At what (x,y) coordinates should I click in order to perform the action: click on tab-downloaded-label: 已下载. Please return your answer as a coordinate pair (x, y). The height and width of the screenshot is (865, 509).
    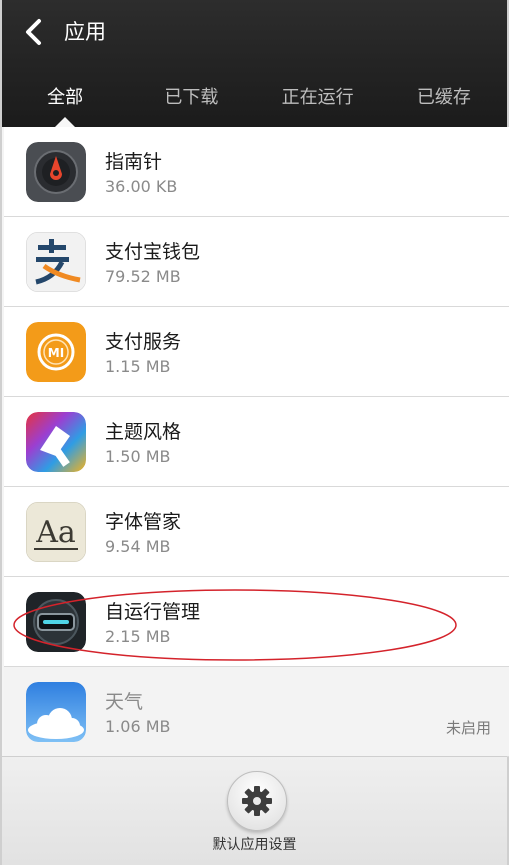
    Looking at the image, I should click on (191, 97).